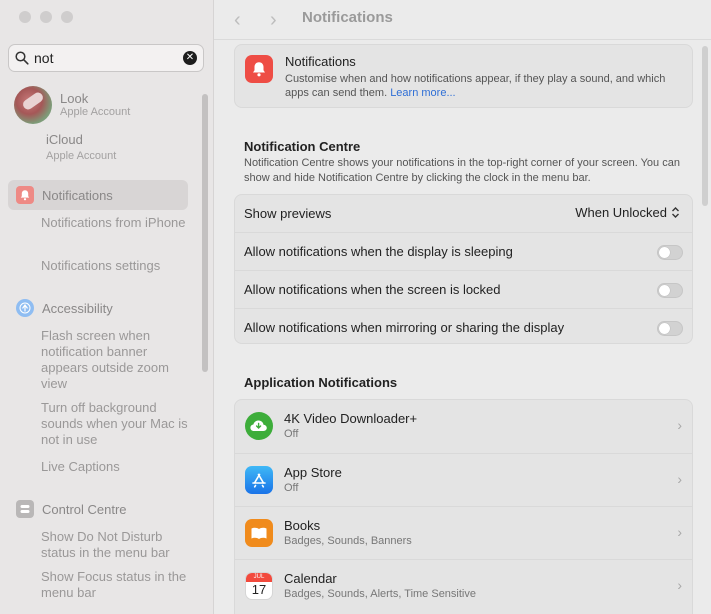 The image size is (711, 614). I want to click on app-name: Books, so click(302, 525).